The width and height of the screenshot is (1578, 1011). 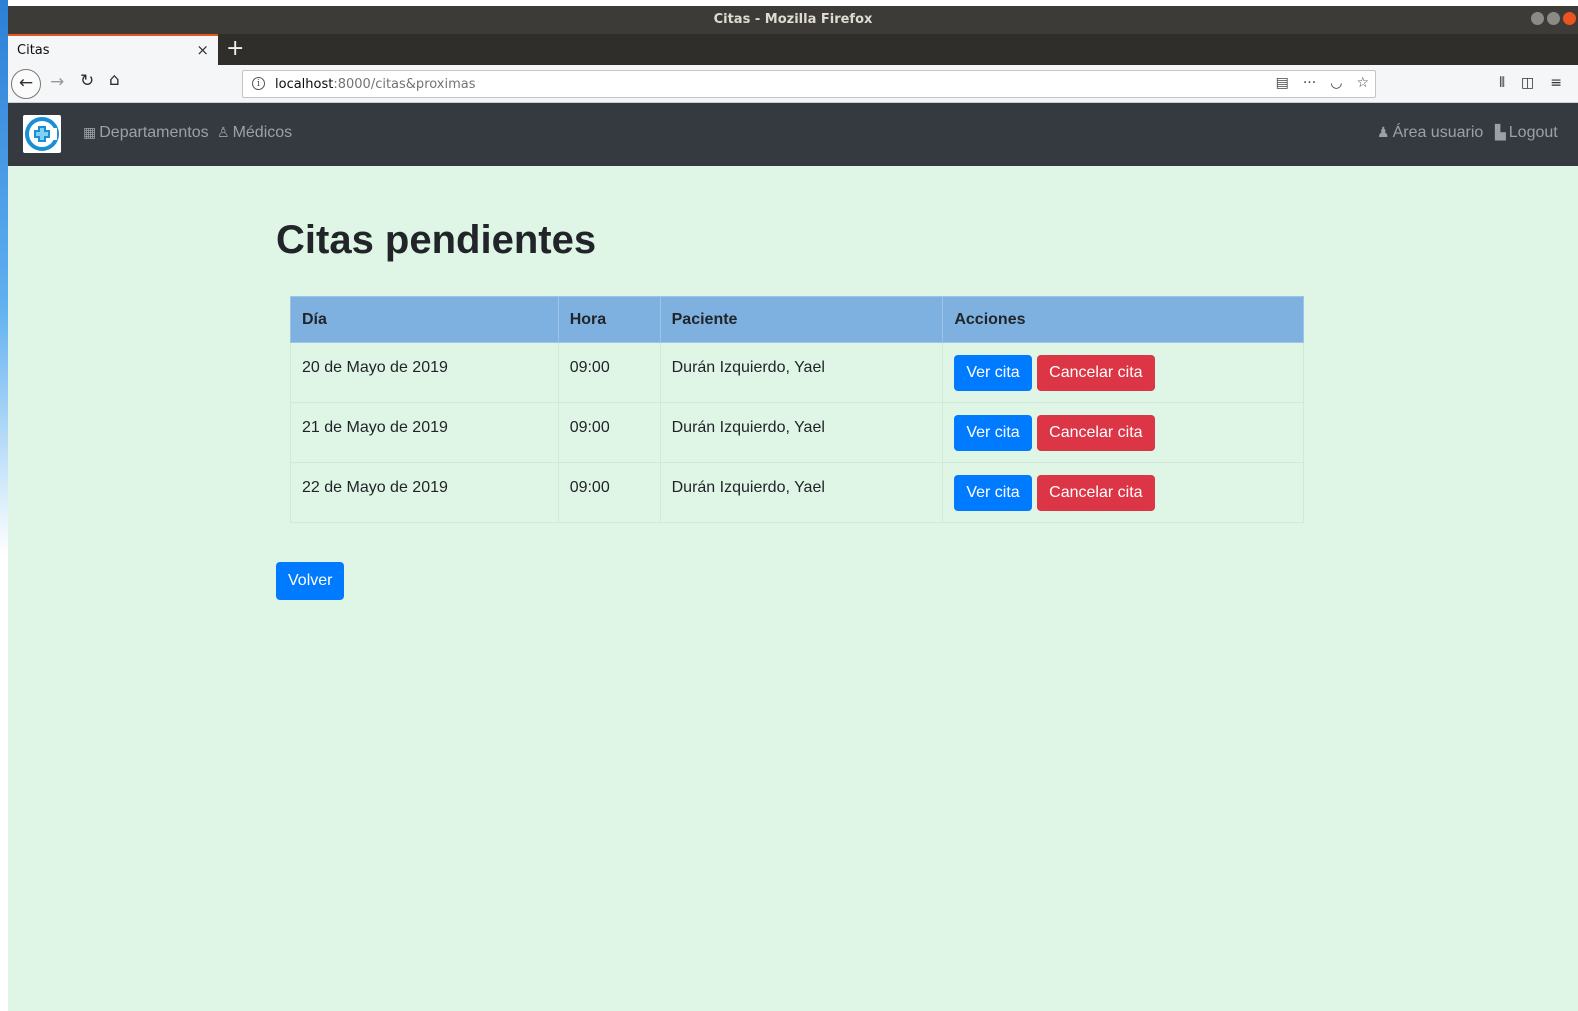 What do you see at coordinates (1537, 18) in the screenshot?
I see `minimize-icon` at bounding box center [1537, 18].